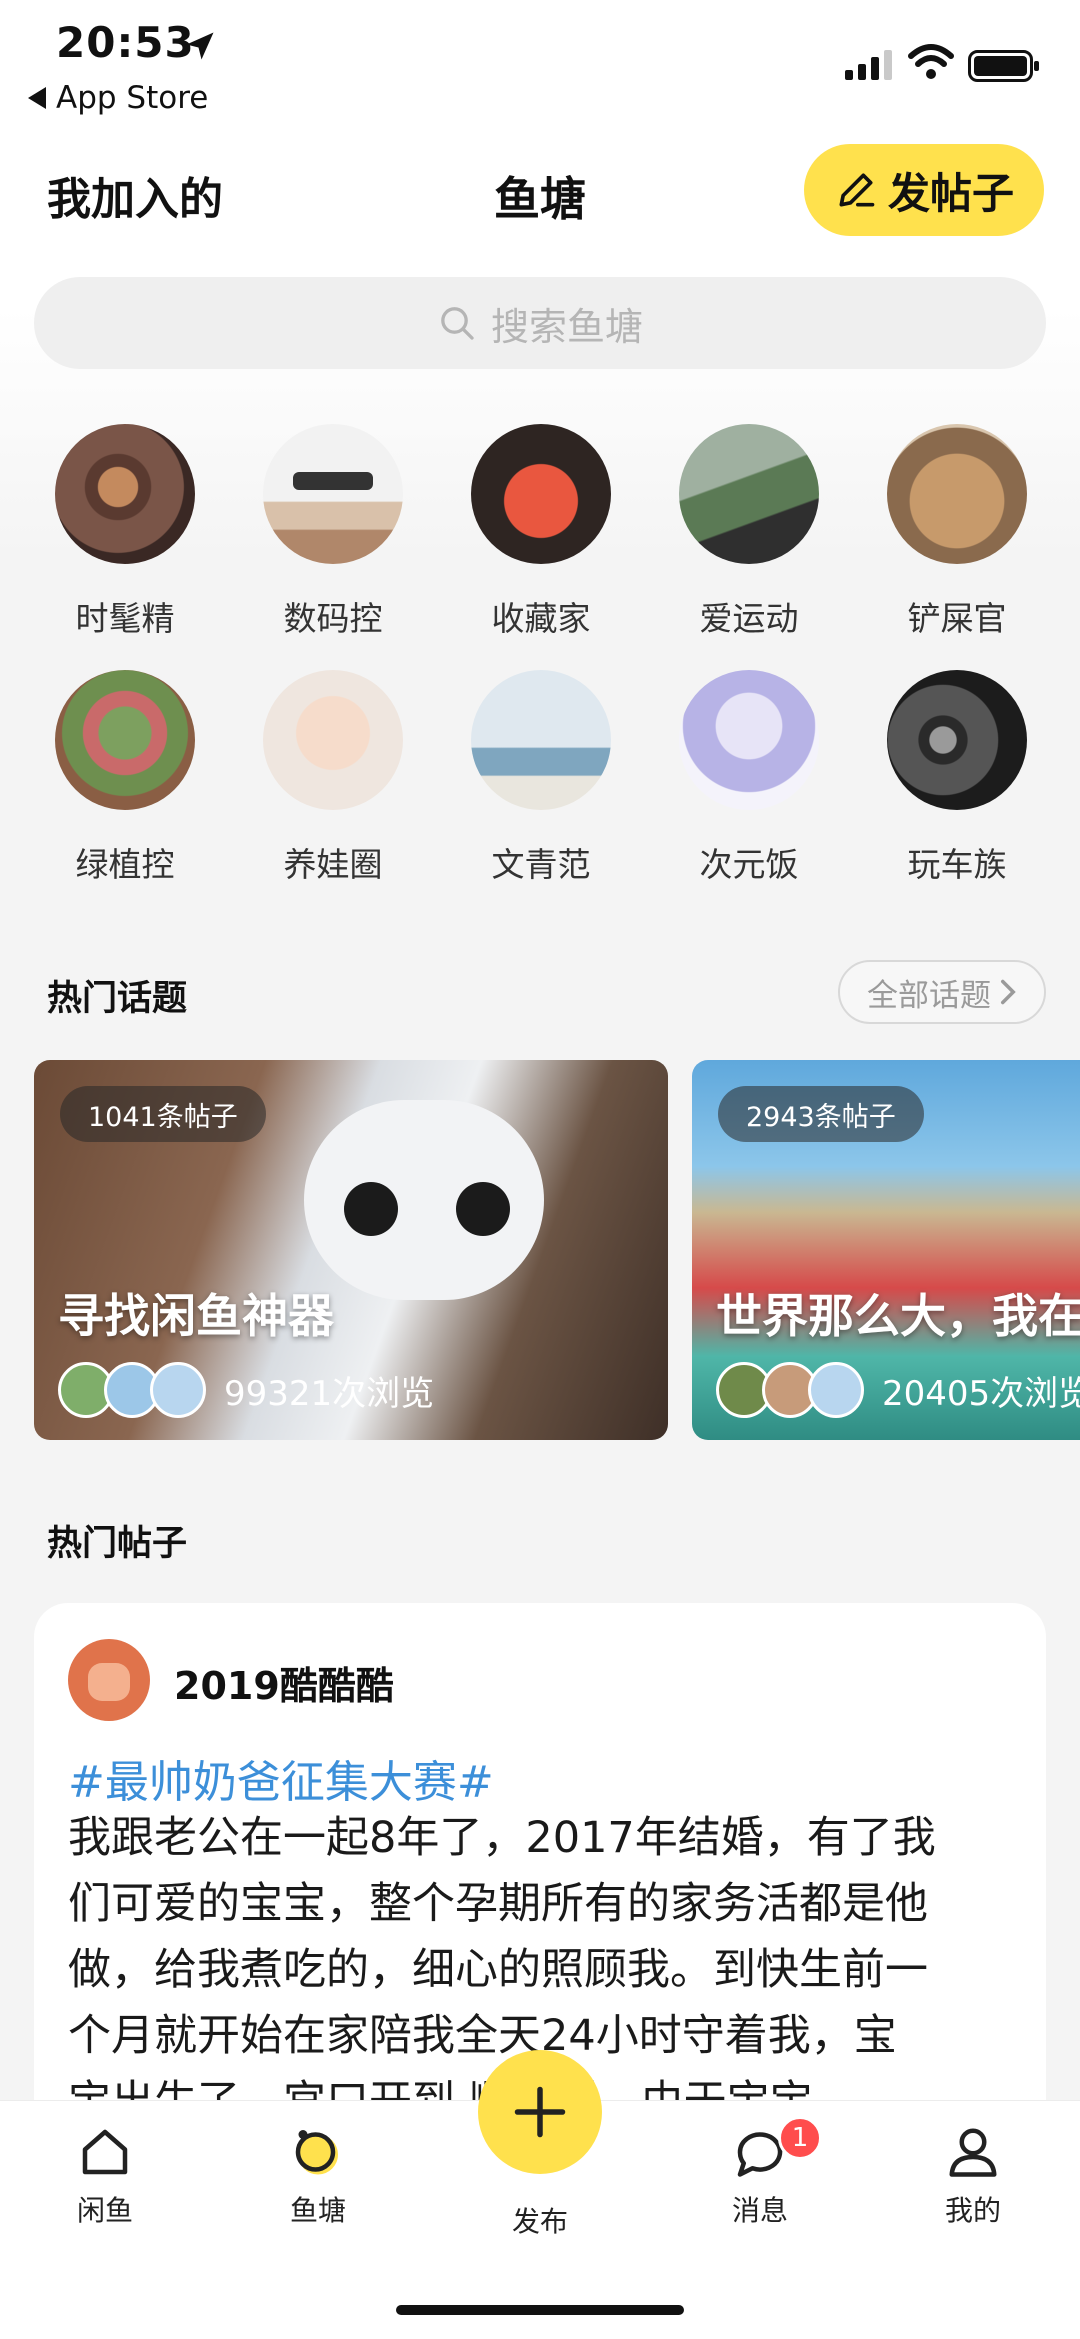 The image size is (1080, 2339). I want to click on category-collector: 收藏家, so click(541, 532).